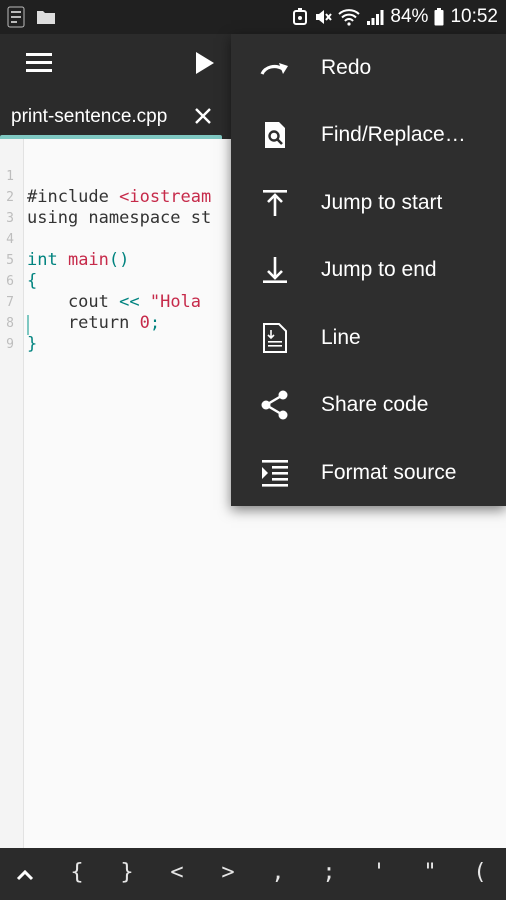 This screenshot has height=900, width=506. What do you see at coordinates (379, 874) in the screenshot?
I see `symbol-key: '` at bounding box center [379, 874].